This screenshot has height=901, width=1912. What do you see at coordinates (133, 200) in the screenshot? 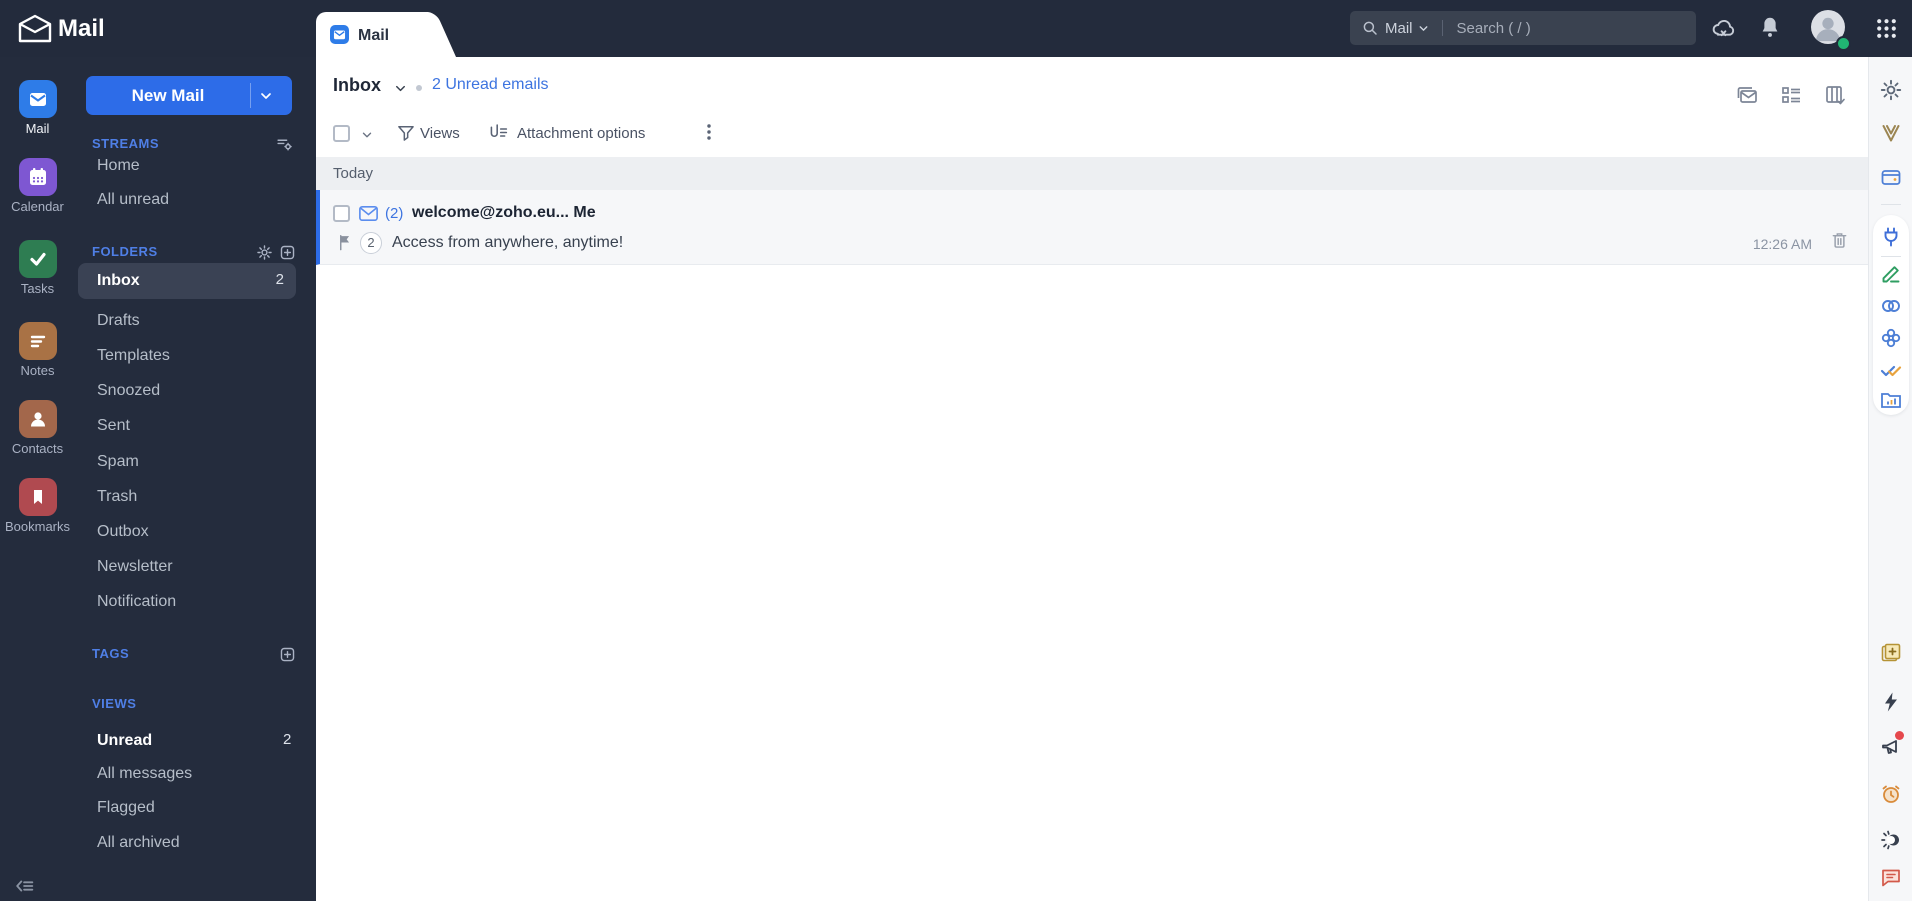
I see `sidebar-item-all-unread: All unread` at bounding box center [133, 200].